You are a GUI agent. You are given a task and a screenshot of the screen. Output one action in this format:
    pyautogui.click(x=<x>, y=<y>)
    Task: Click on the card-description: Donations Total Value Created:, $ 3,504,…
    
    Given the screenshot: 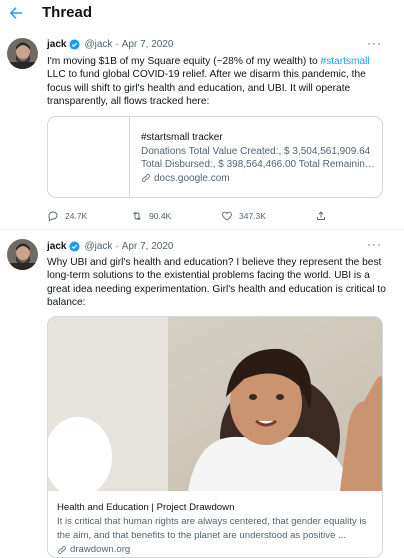 What is the action you would take?
    pyautogui.click(x=256, y=151)
    